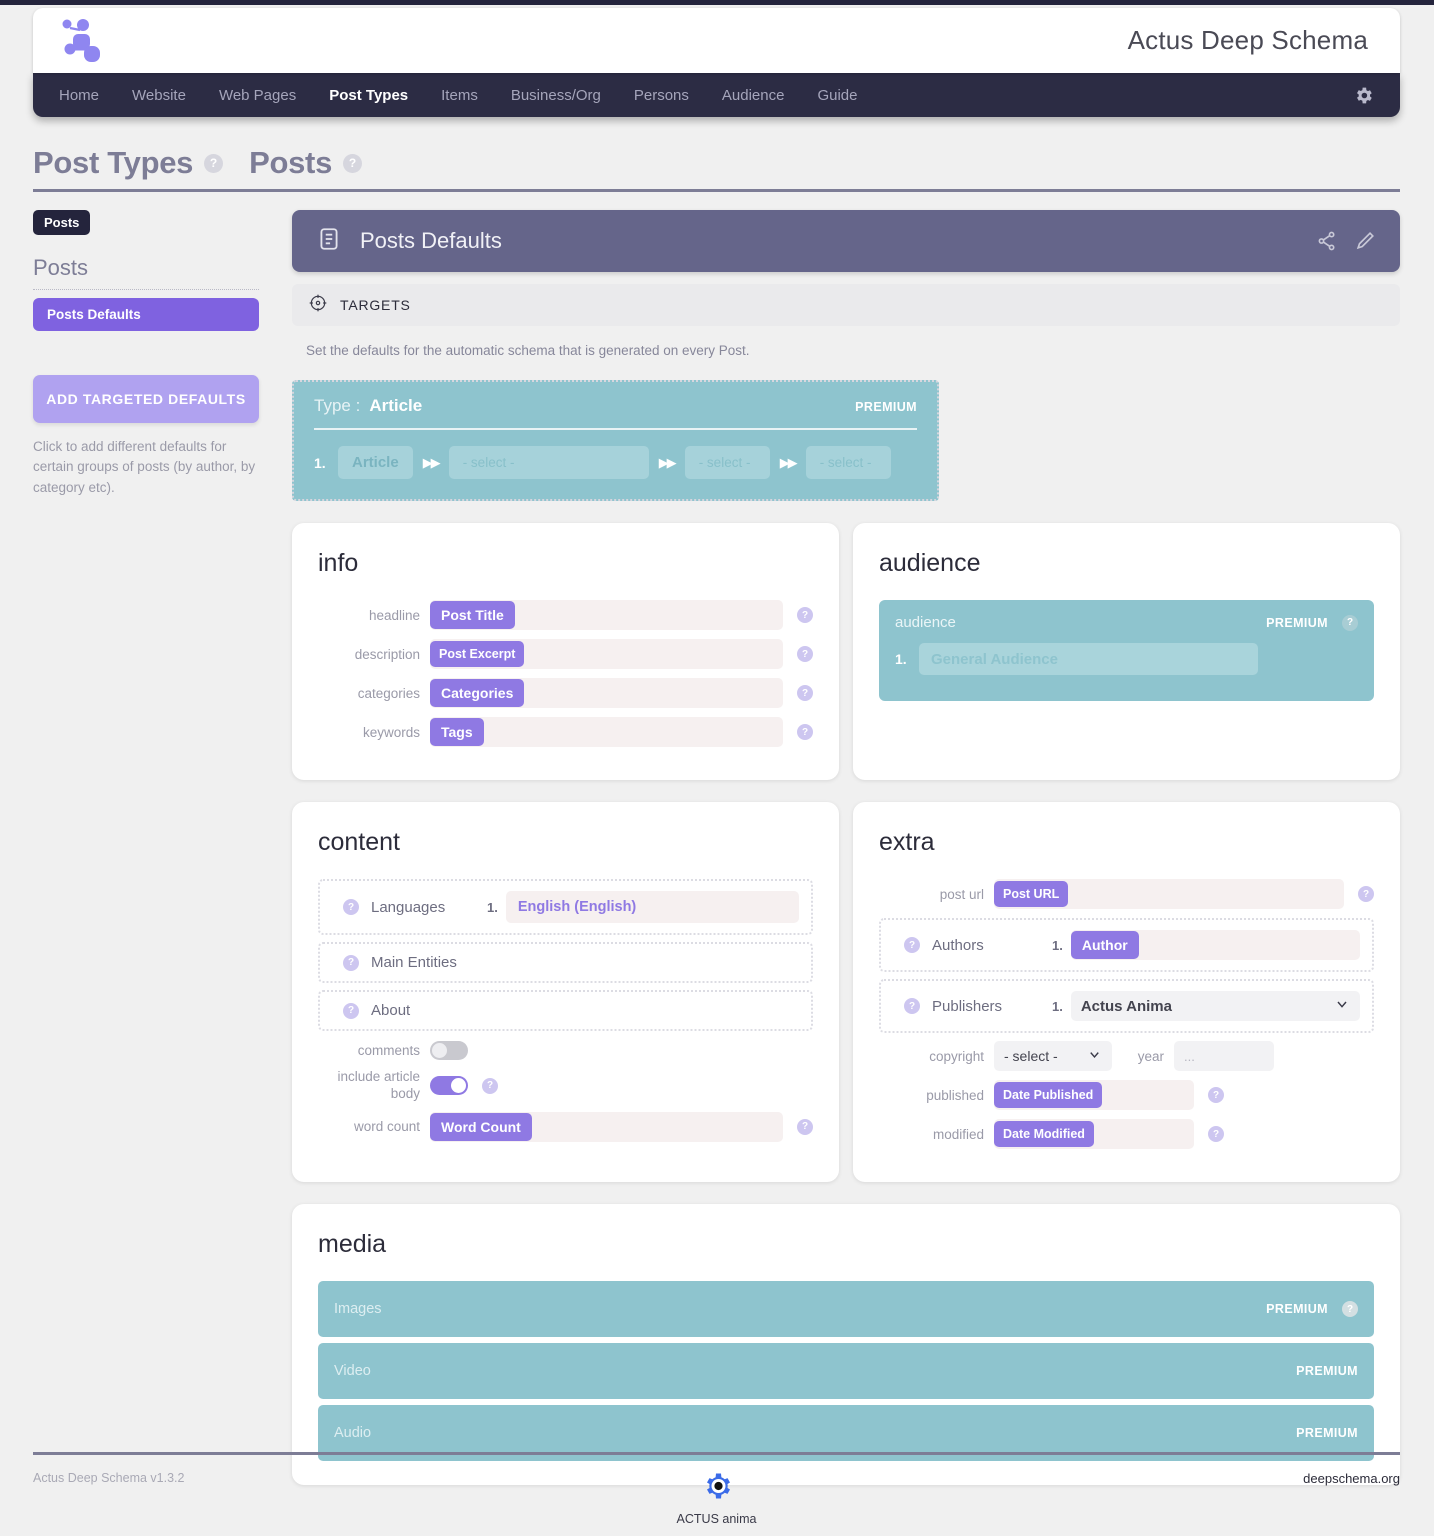 This screenshot has height=1536, width=1434. I want to click on page-title-primary-help-icon: ?, so click(214, 163).